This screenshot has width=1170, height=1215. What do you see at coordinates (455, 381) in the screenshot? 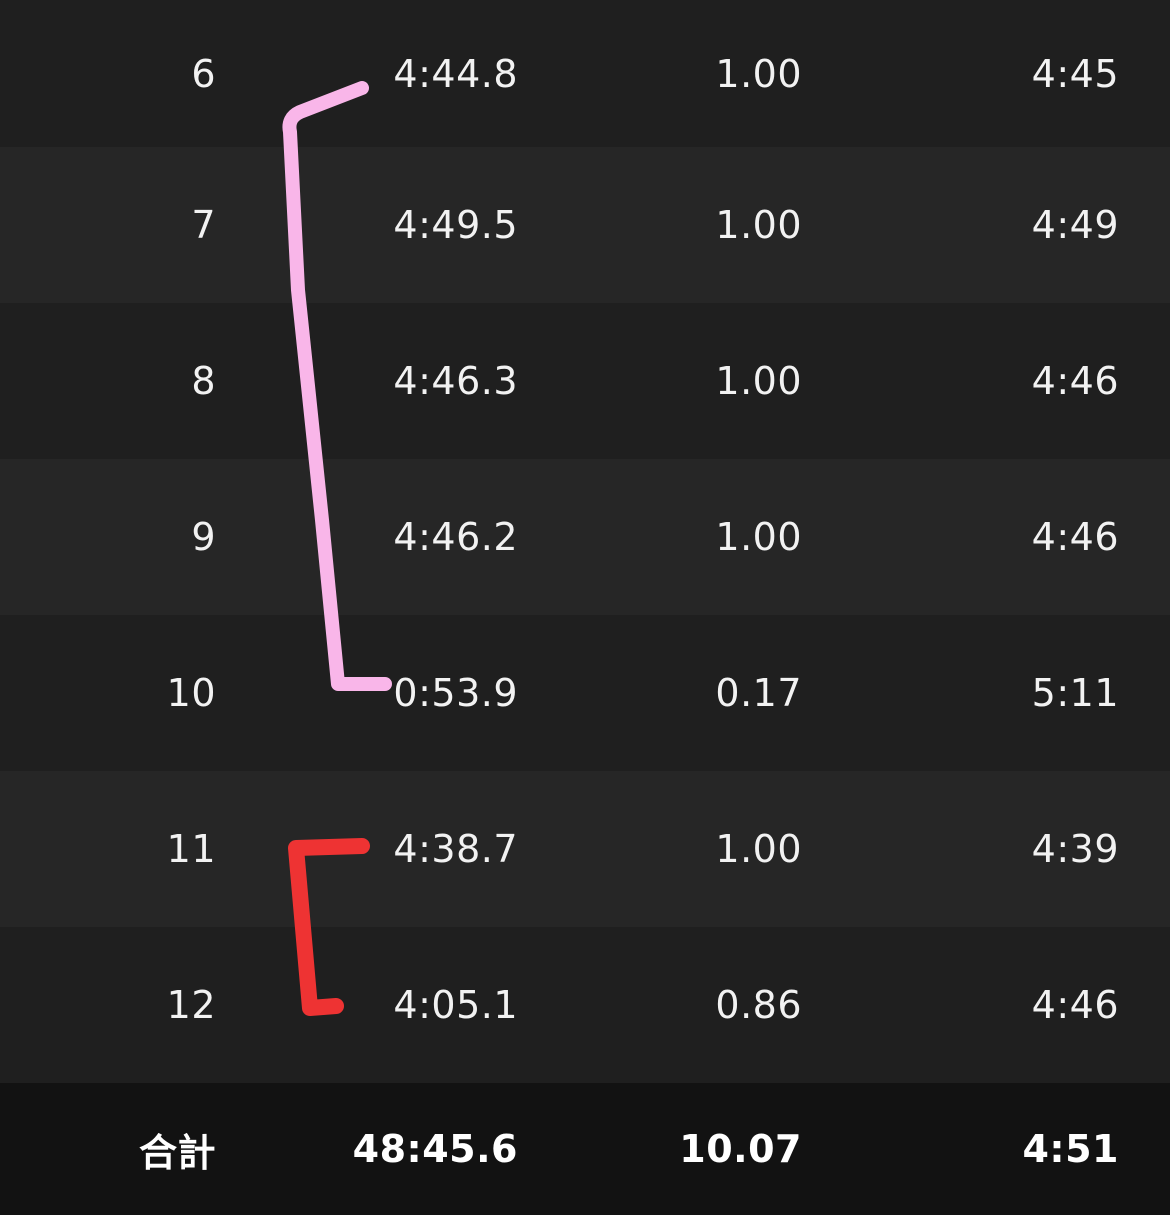
I see `lap-time: 4:46.3` at bounding box center [455, 381].